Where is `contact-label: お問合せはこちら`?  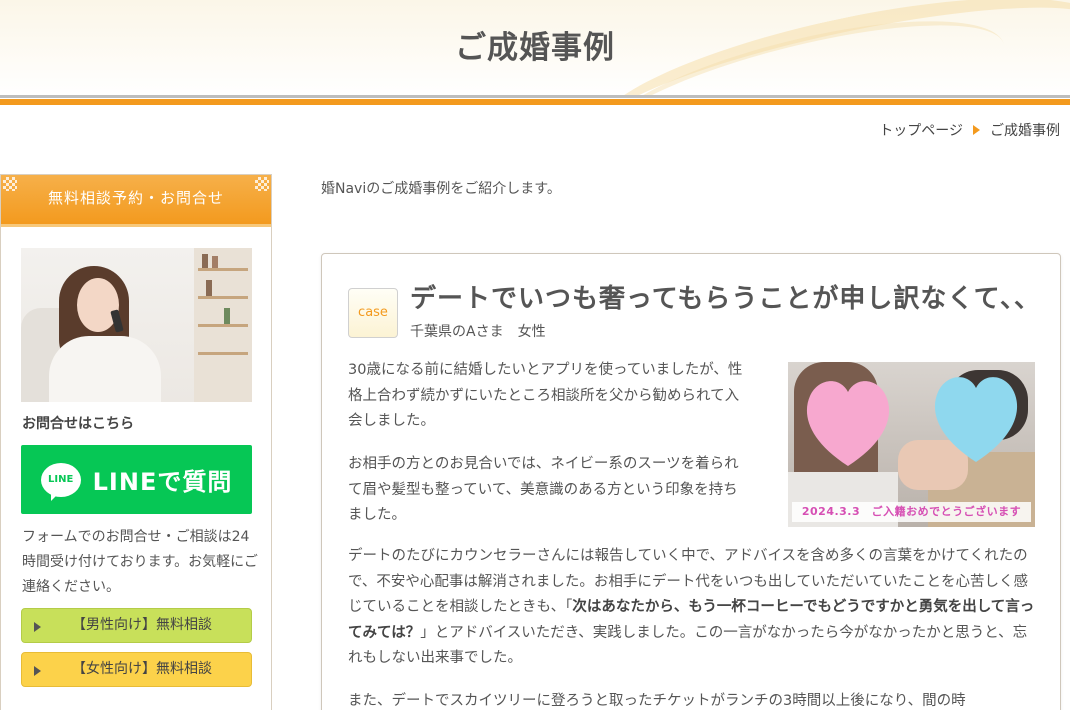
contact-label: お問合せはこちら is located at coordinates (78, 424).